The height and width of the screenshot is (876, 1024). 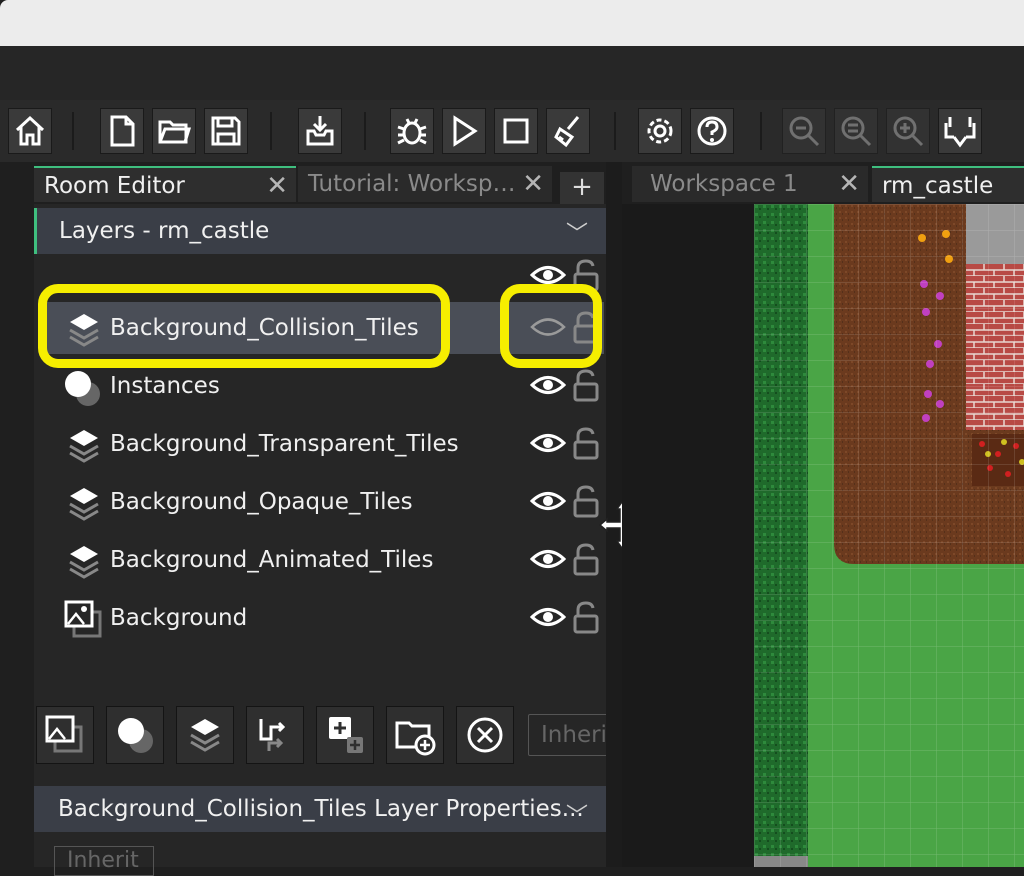 I want to click on add-asset-layer-button, so click(x=345, y=735).